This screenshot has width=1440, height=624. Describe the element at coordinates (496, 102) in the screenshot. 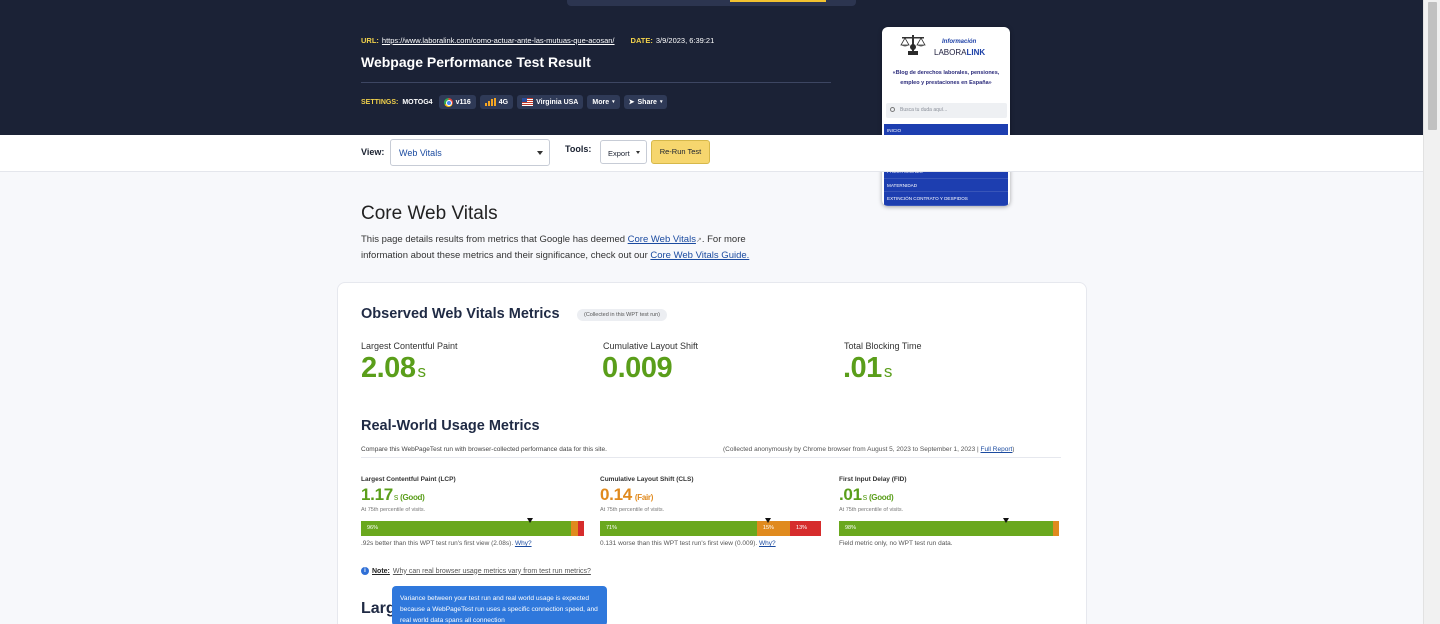

I see `connection-chip: 4G` at that location.